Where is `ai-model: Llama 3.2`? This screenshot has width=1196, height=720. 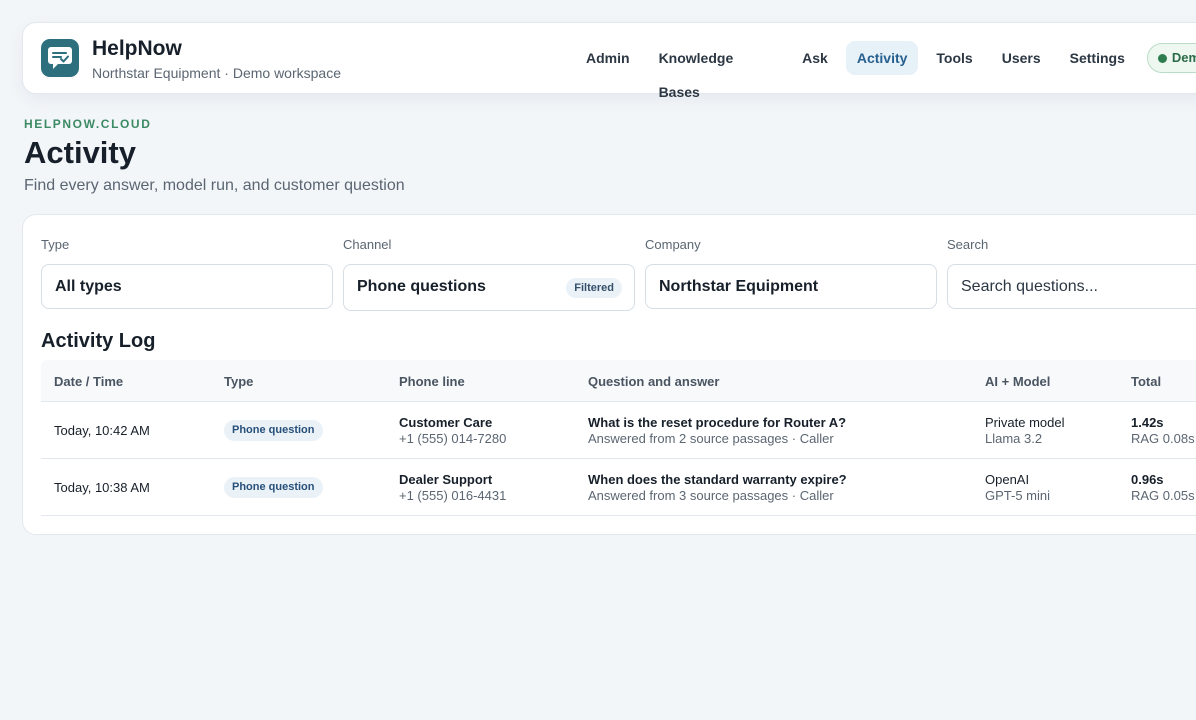 ai-model: Llama 3.2 is located at coordinates (1014, 438).